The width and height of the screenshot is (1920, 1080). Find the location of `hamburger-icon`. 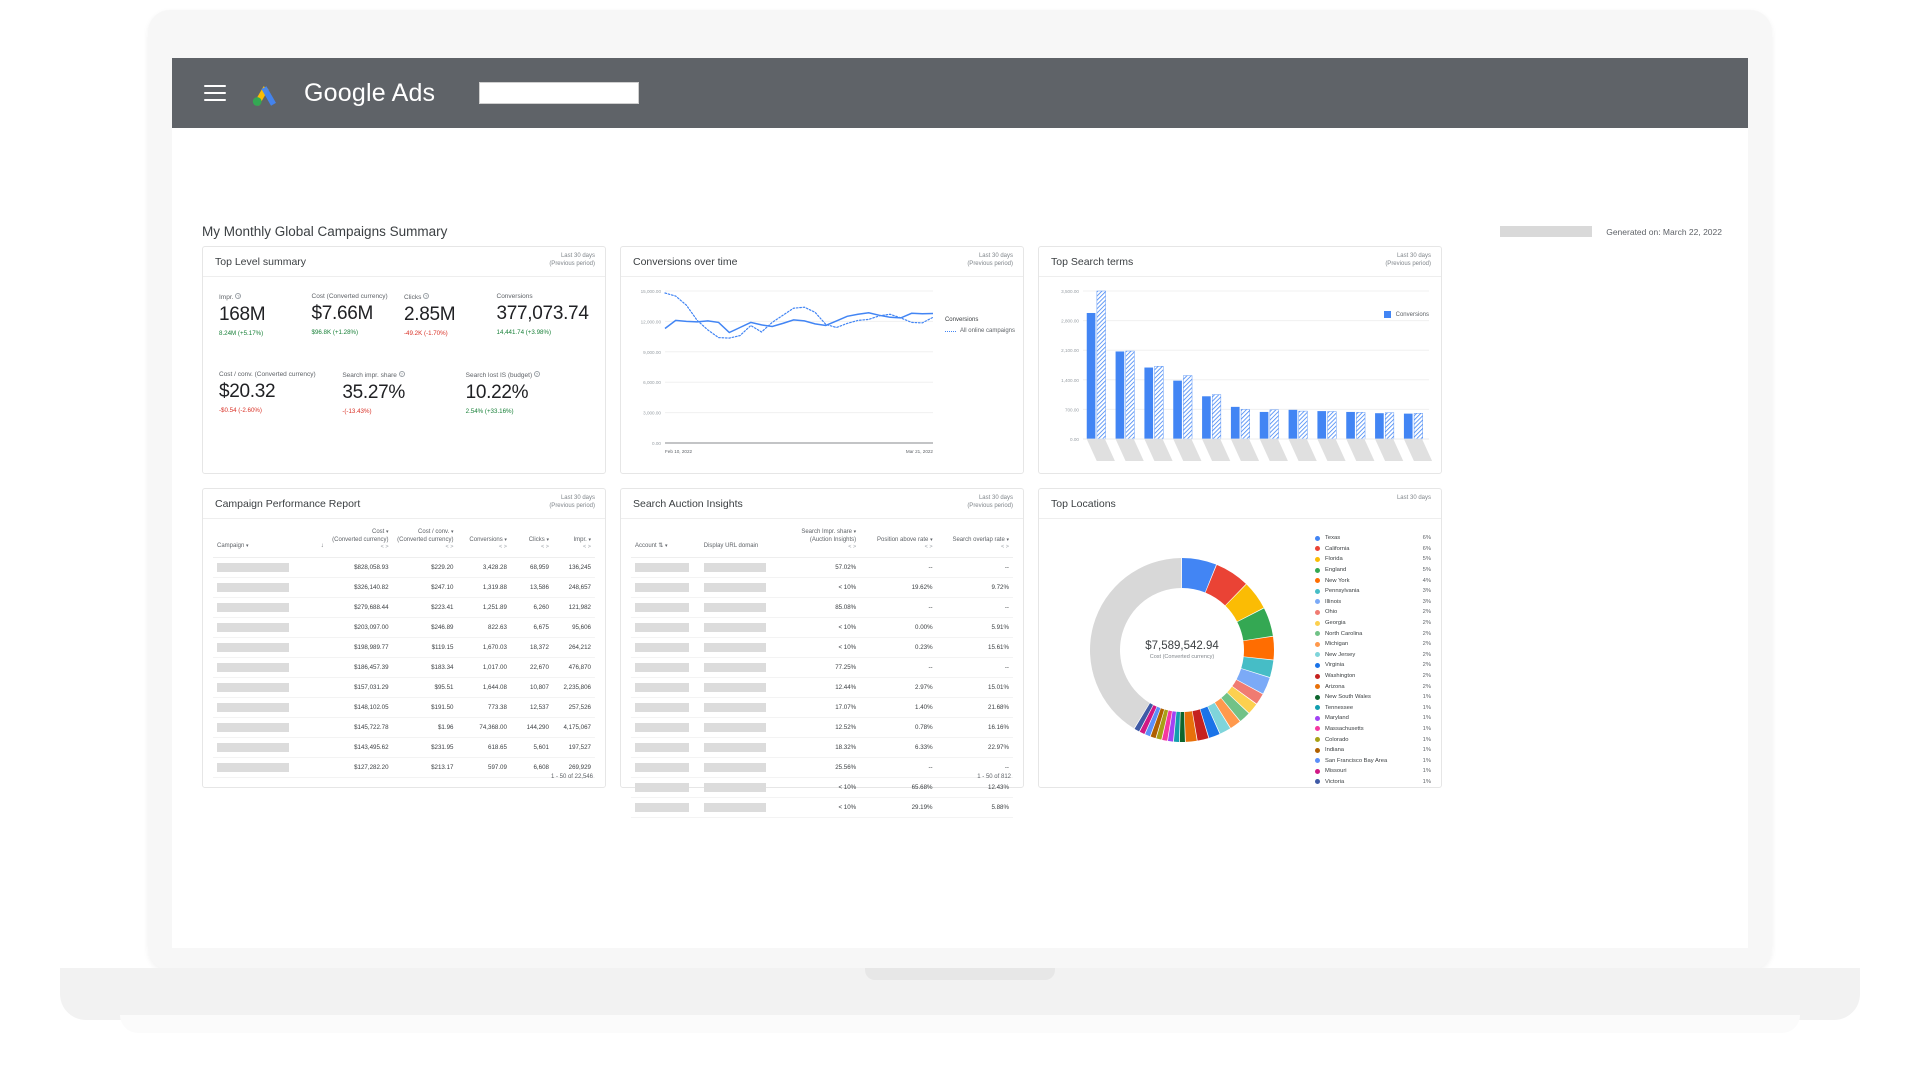

hamburger-icon is located at coordinates (215, 93).